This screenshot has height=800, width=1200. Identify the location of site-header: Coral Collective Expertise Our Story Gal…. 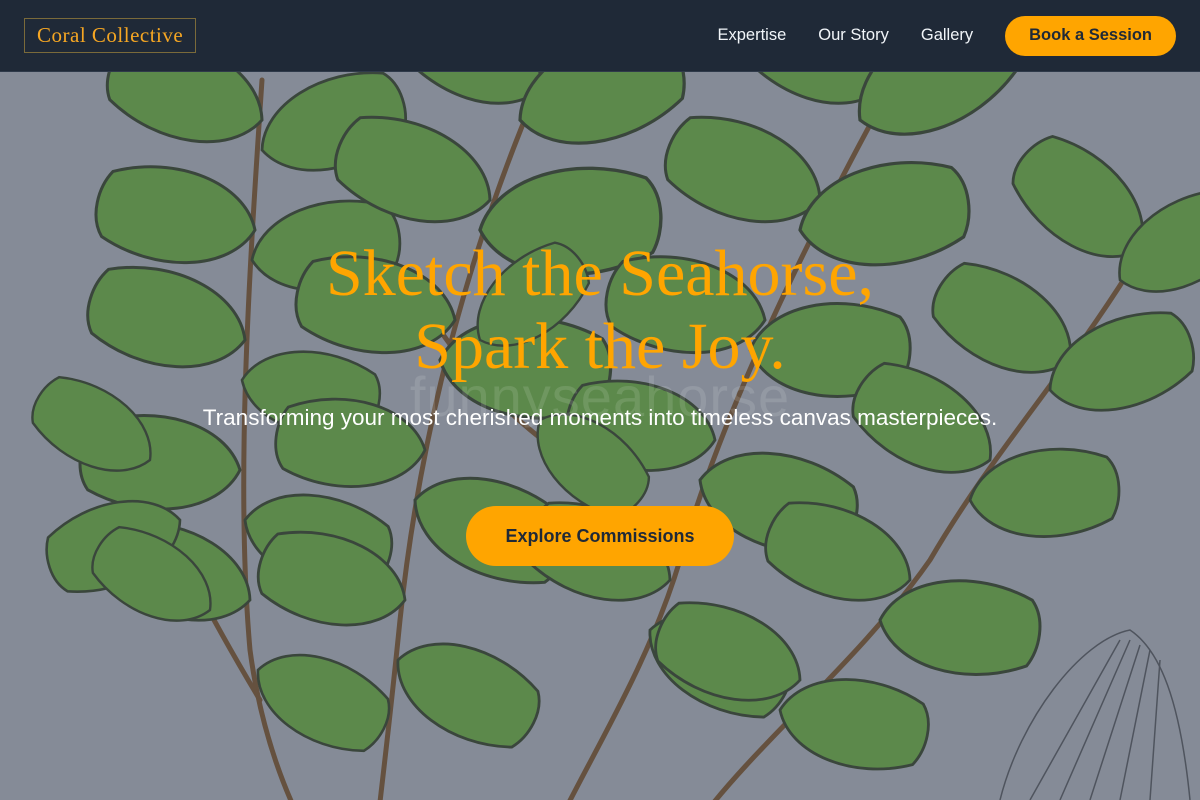
(600, 36).